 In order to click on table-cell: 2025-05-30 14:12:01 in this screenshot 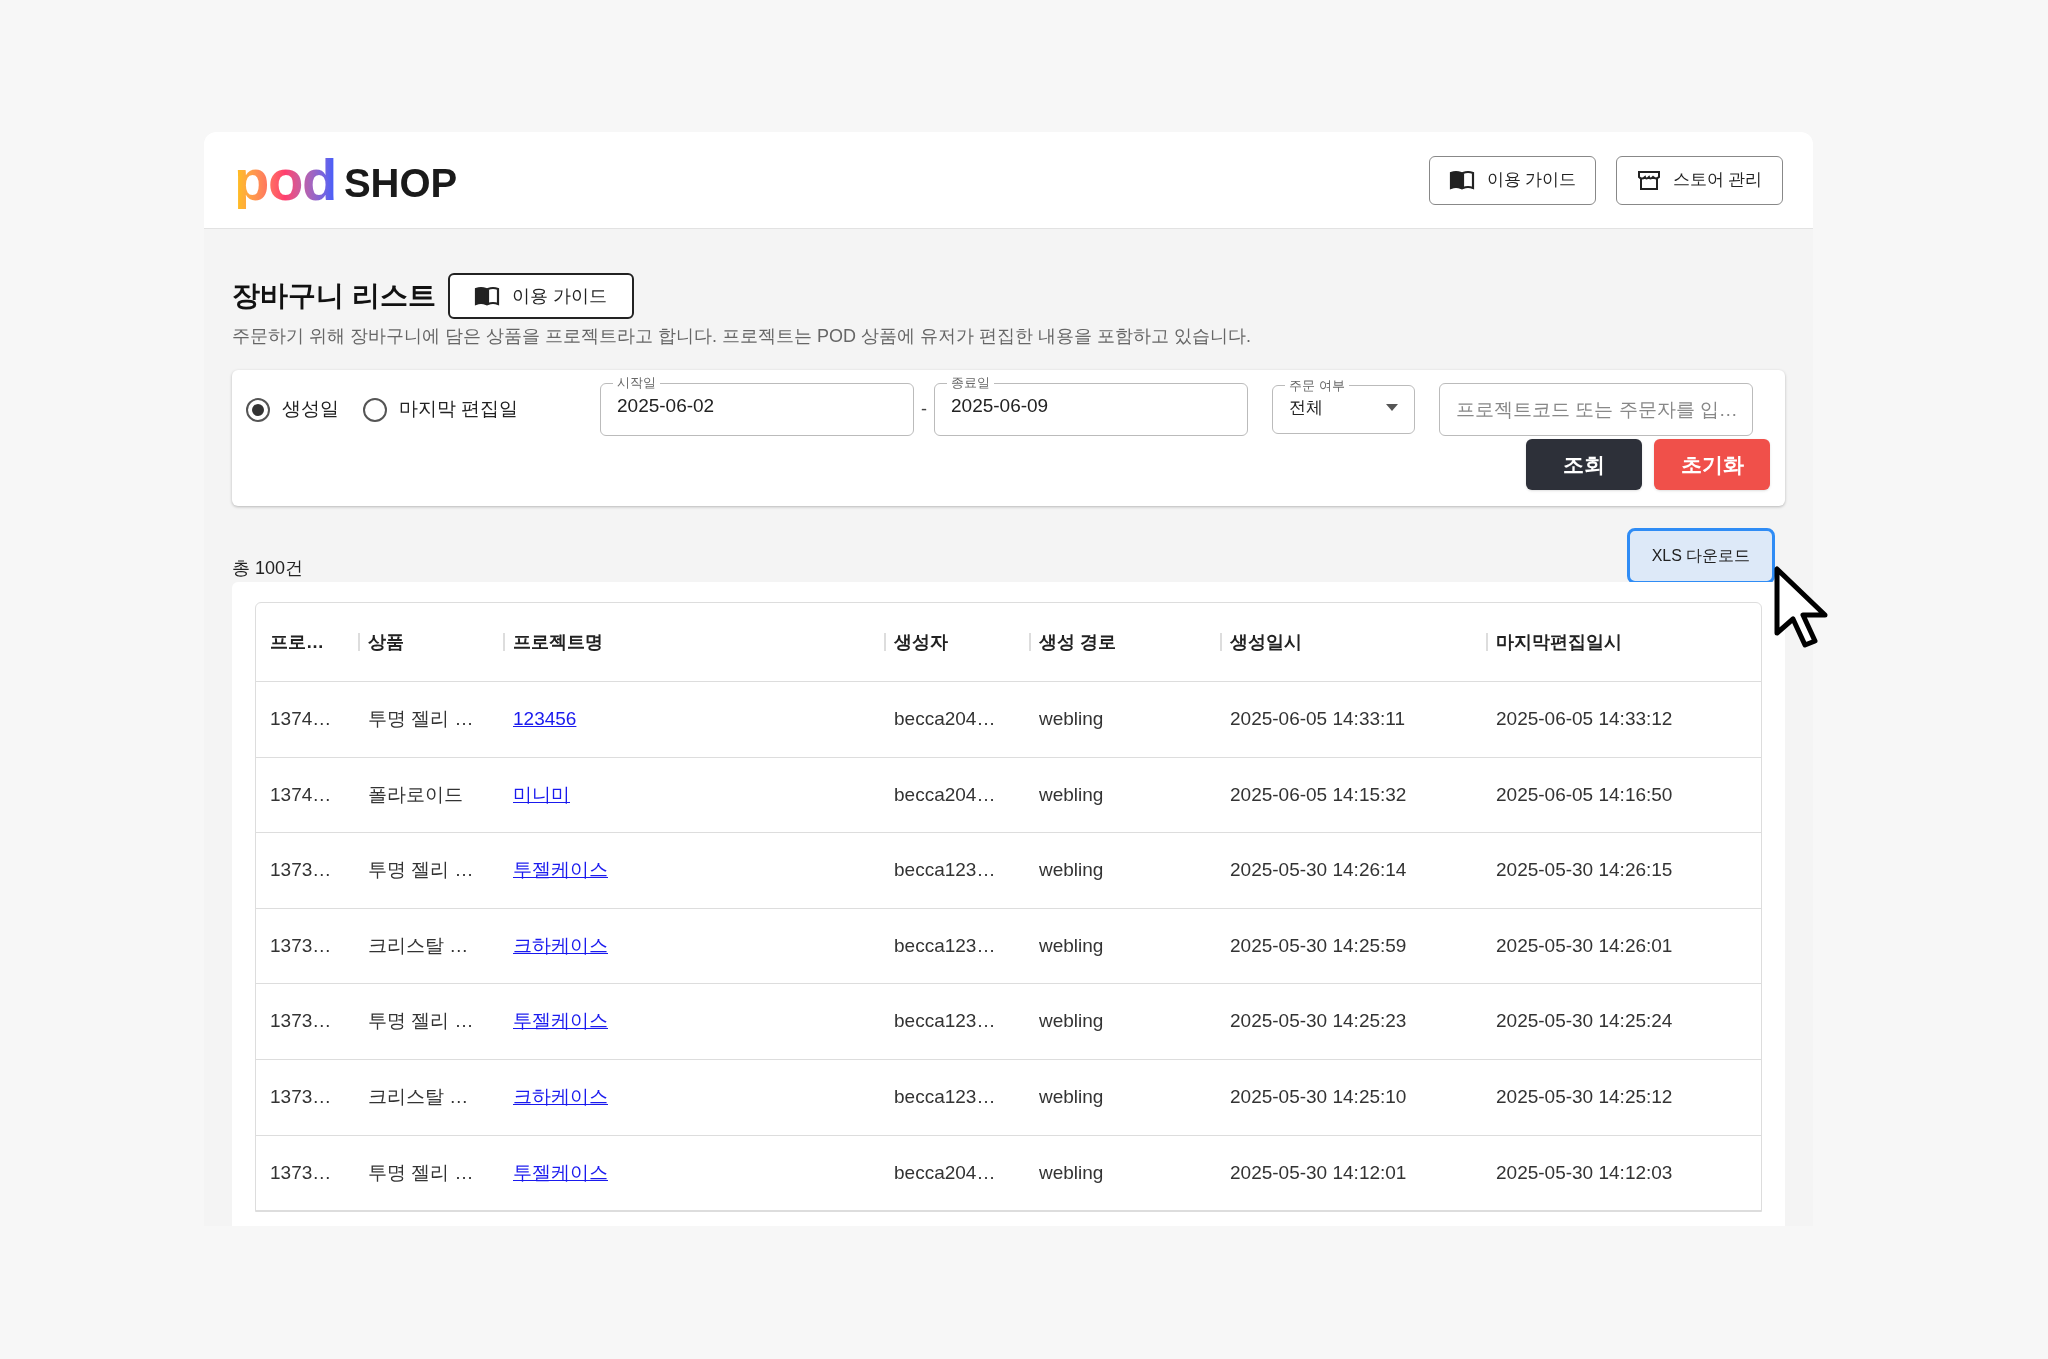, I will do `click(1318, 1172)`.